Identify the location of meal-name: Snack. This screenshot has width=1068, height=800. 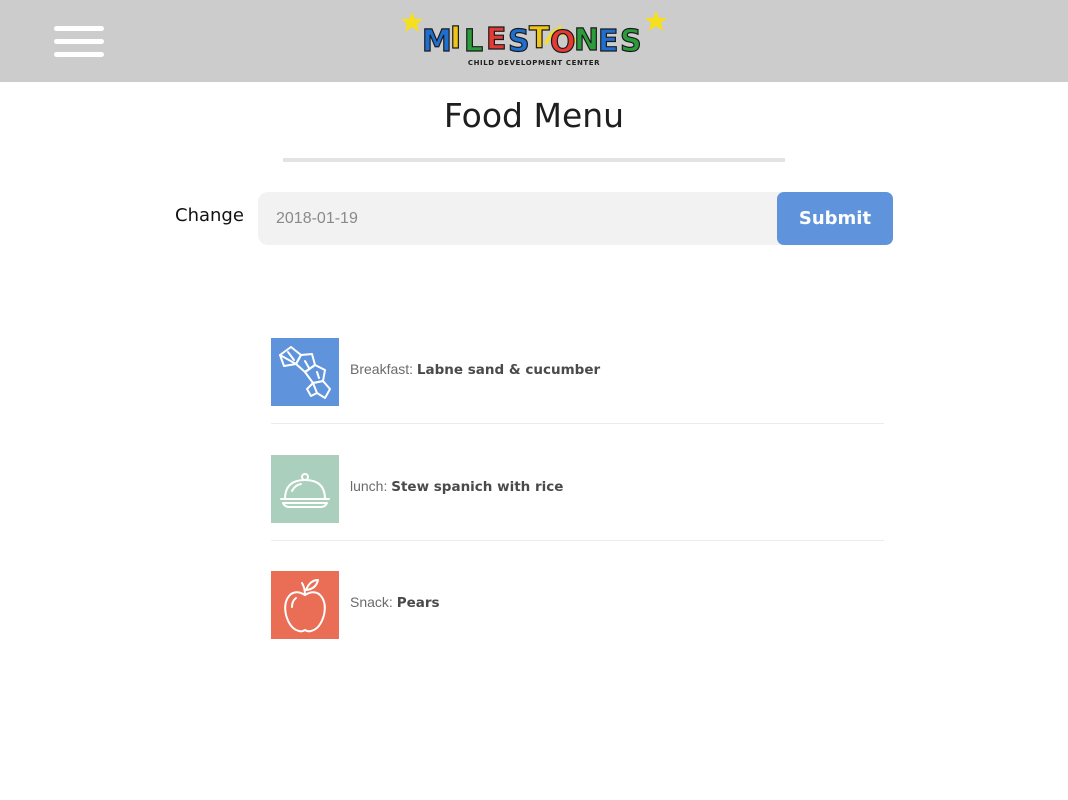
(369, 602).